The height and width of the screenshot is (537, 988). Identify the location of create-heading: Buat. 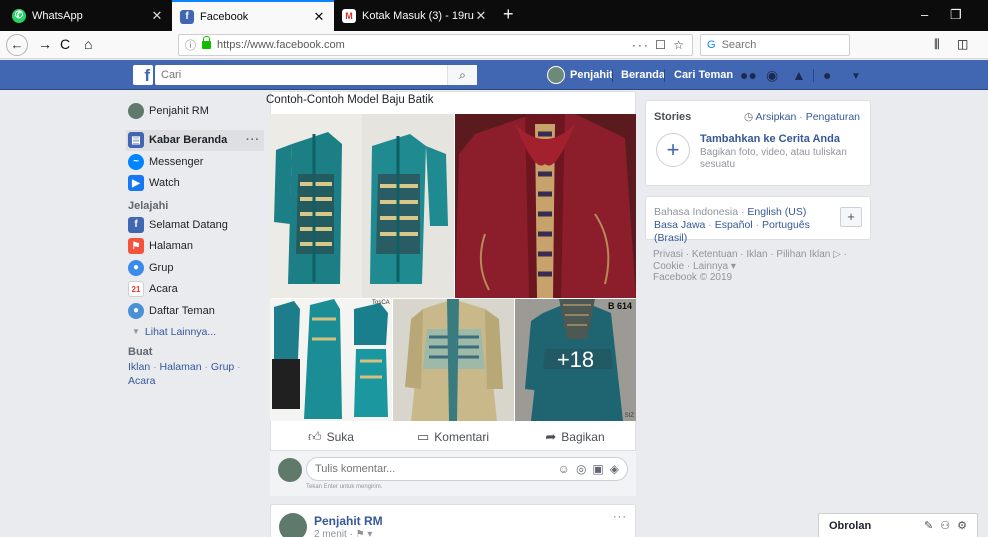
(140, 351).